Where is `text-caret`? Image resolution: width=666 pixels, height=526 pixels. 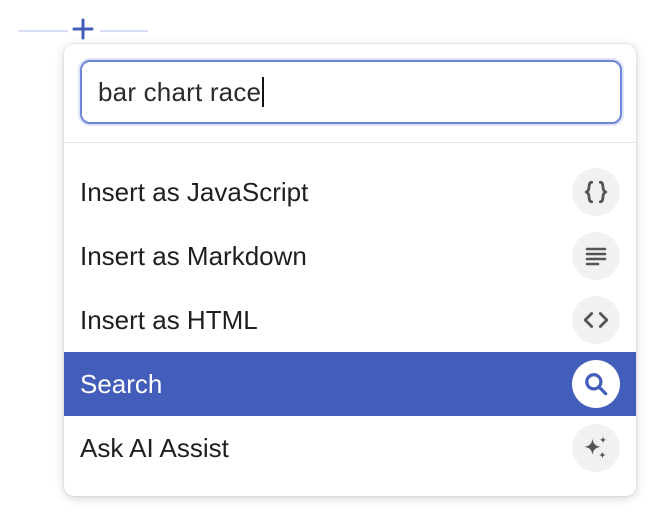 text-caret is located at coordinates (263, 92).